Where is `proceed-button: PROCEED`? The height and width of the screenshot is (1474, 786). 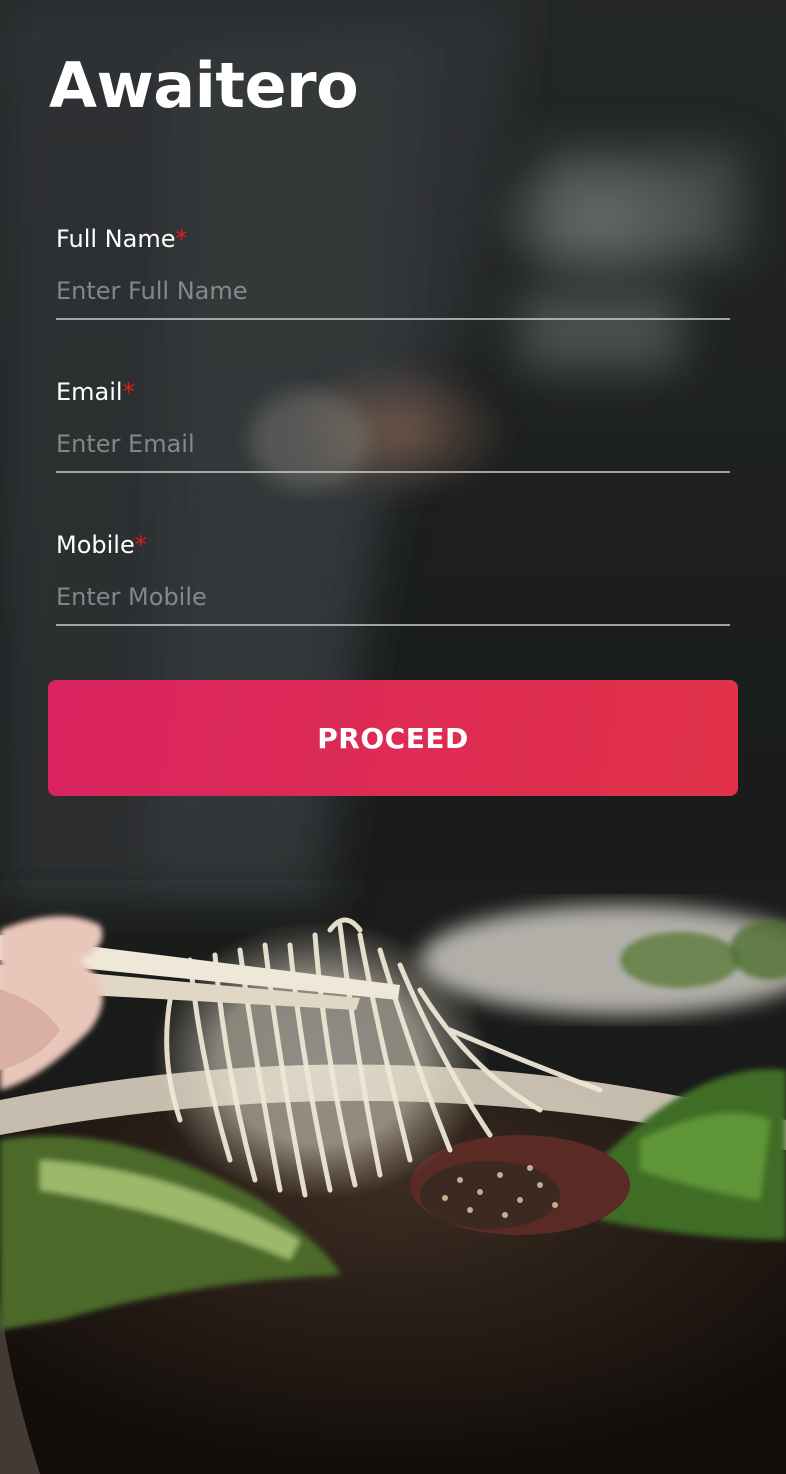 proceed-button: PROCEED is located at coordinates (393, 738).